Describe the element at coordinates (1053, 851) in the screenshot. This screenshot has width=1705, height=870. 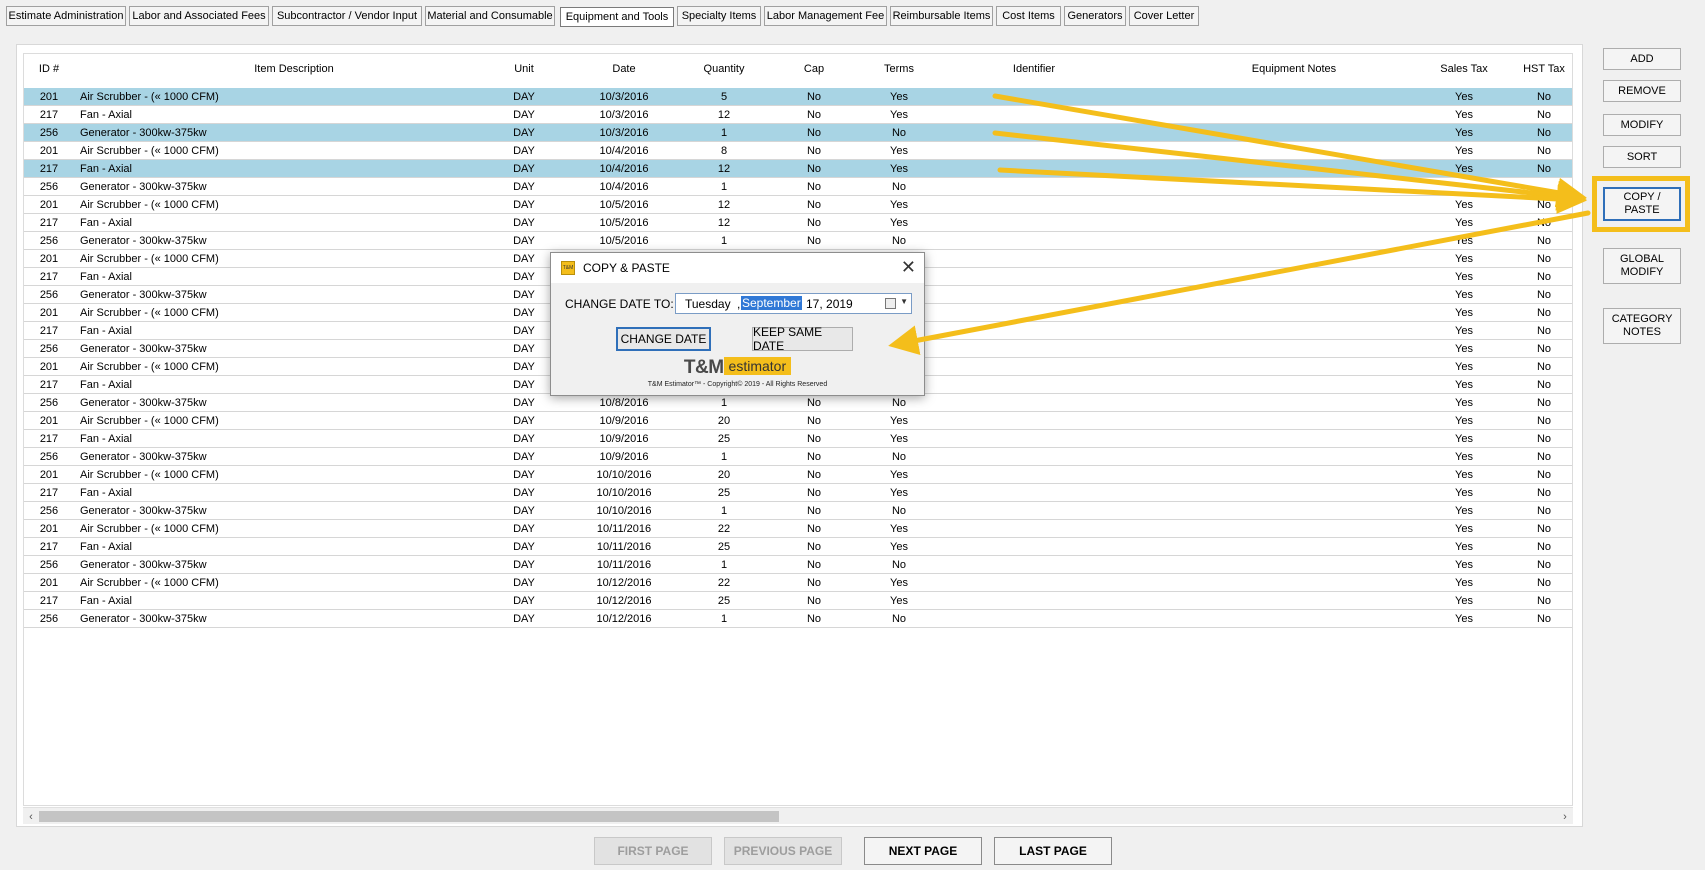
I see `last-page-button: LAST PAGE` at that location.